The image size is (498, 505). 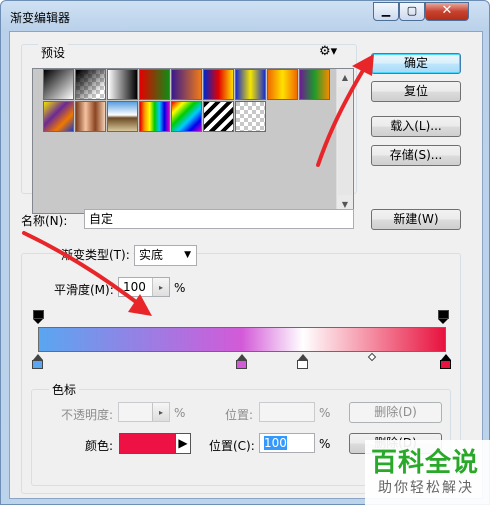 I want to click on watermark-sub: 助你轻松解决, so click(x=426, y=488).